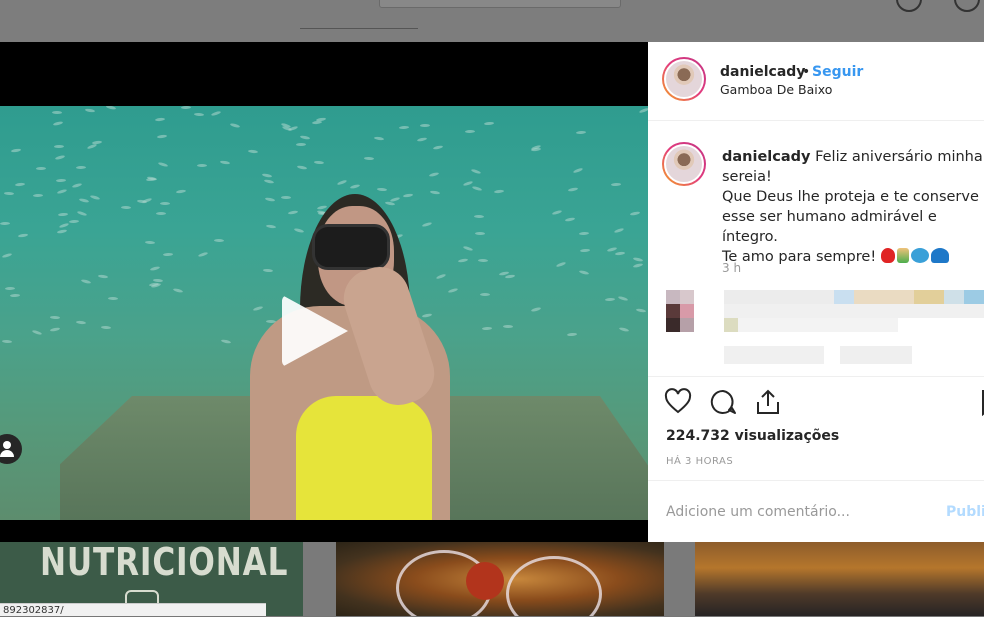 The height and width of the screenshot is (617, 984). What do you see at coordinates (492, 21) in the screenshot?
I see `instagram-top-bar` at bounding box center [492, 21].